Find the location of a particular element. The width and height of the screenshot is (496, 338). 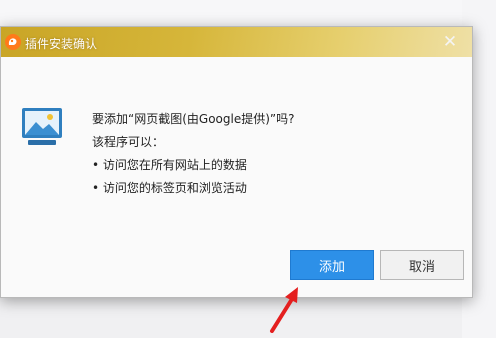

dialog-titlebar: 插件安装确认 ✕ is located at coordinates (236, 42).